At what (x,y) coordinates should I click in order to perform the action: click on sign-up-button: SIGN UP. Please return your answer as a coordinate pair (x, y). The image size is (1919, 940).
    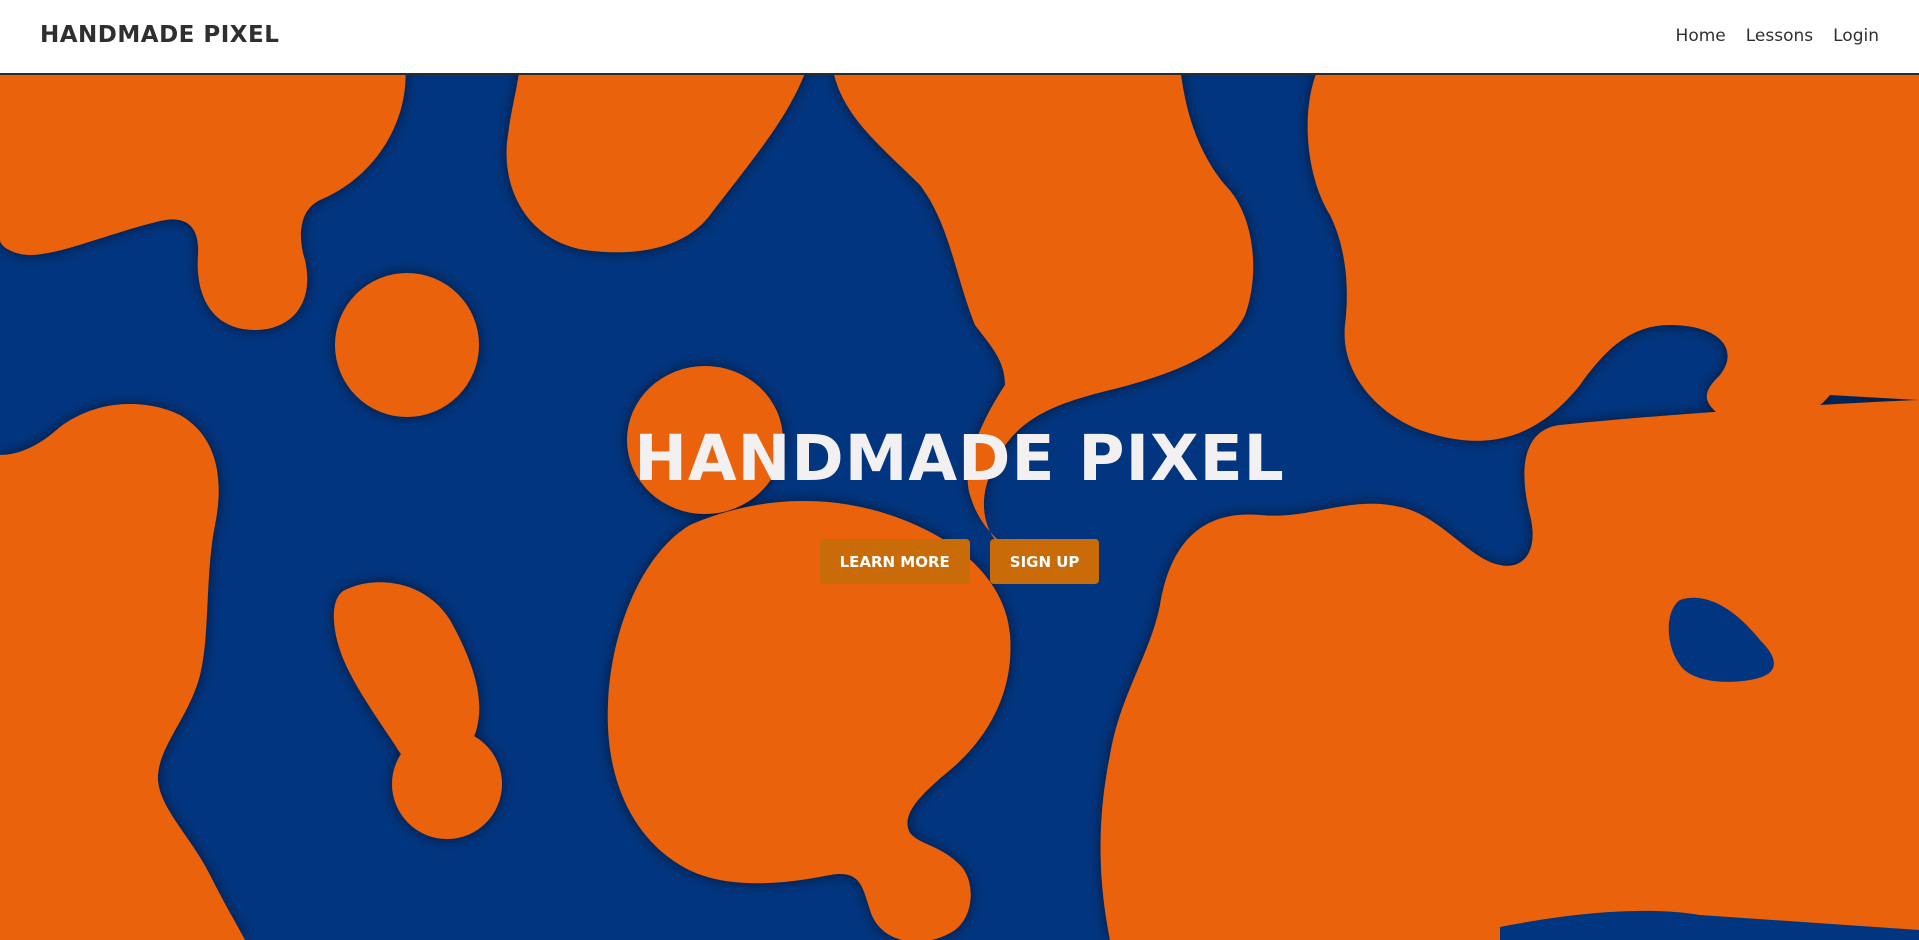
    Looking at the image, I should click on (1044, 561).